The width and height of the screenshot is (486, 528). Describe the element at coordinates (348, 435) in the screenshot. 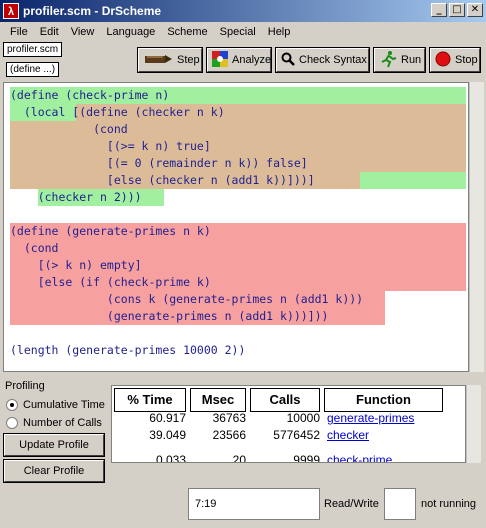

I see `row2-function-link: checker` at that location.